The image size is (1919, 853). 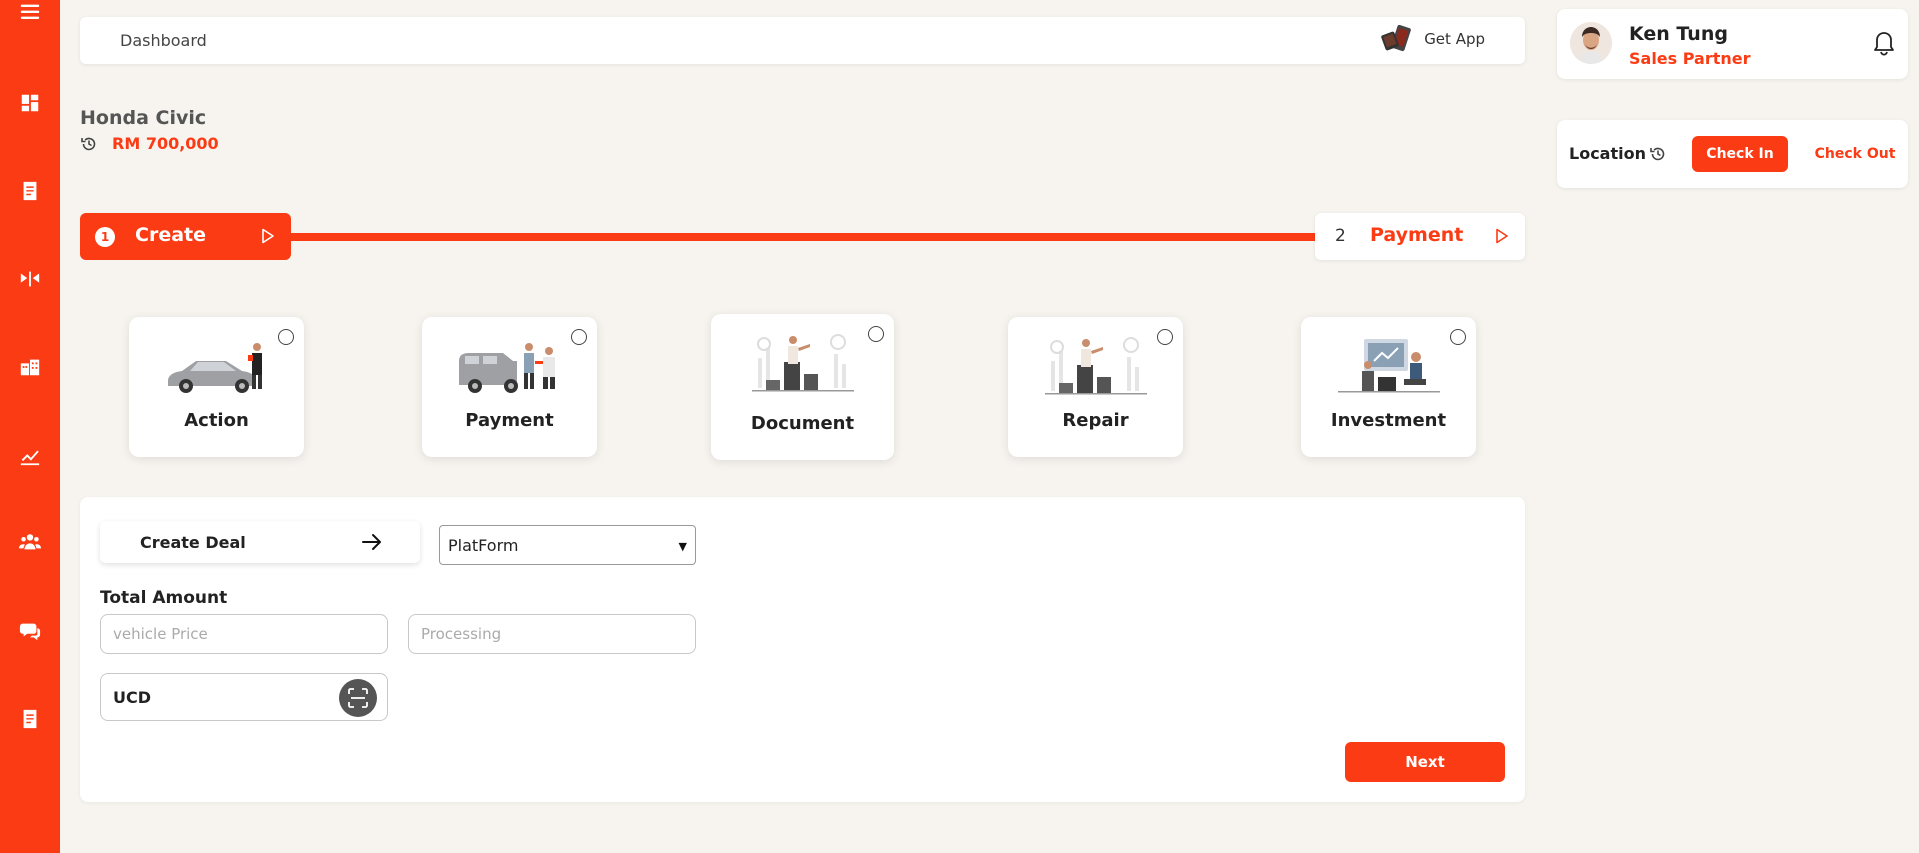 I want to click on ucd-value: UCD, so click(x=132, y=697).